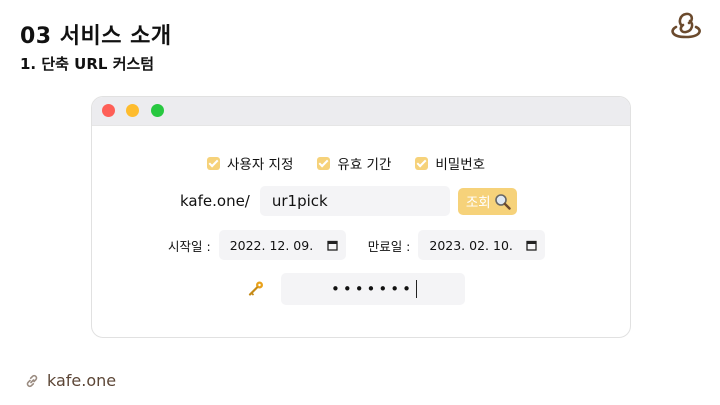  I want to click on end-date-label: 만료일 :, so click(389, 246).